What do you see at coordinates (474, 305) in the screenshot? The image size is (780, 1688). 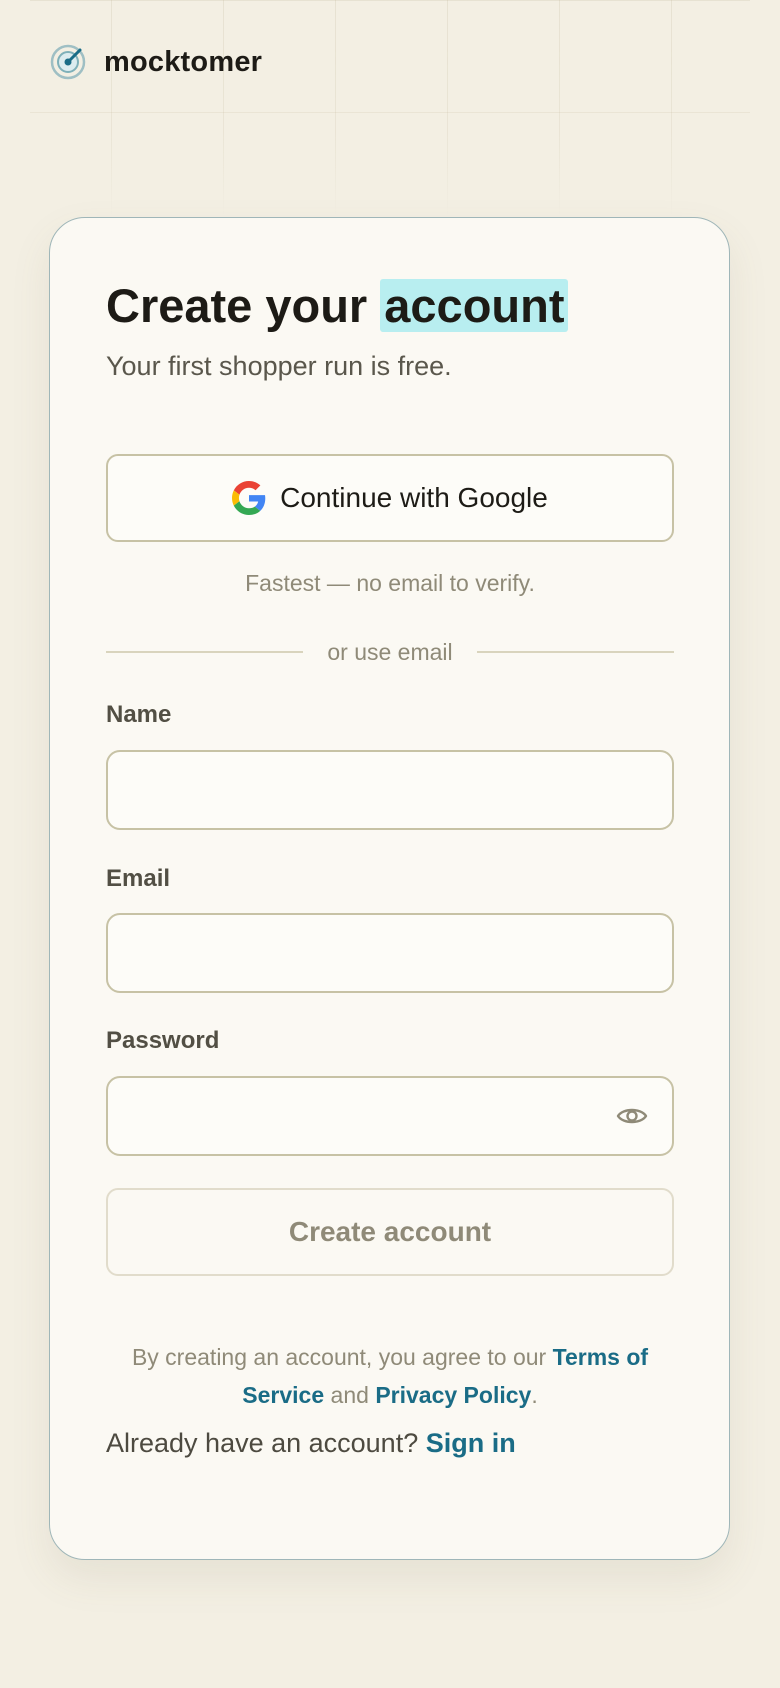 I see `title-highlight: account` at bounding box center [474, 305].